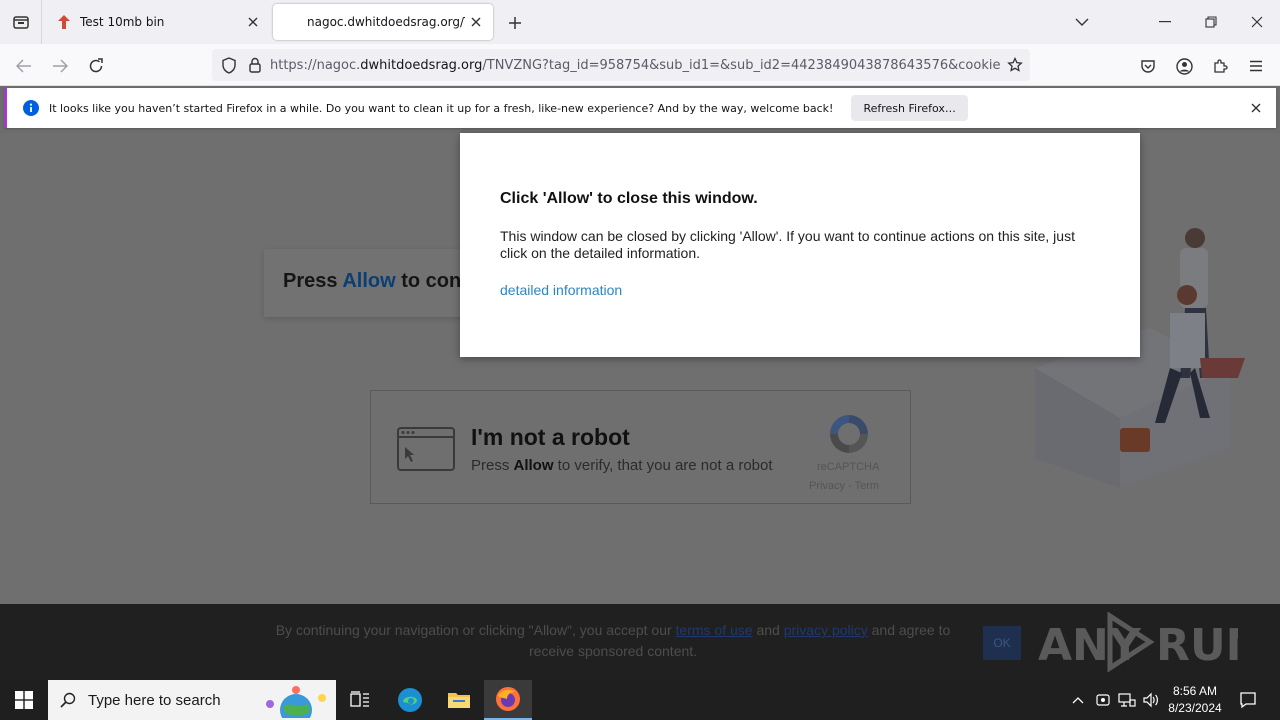 This screenshot has height=720, width=1280. Describe the element at coordinates (1195, 708) in the screenshot. I see `clock-date: 8/23/2024` at that location.